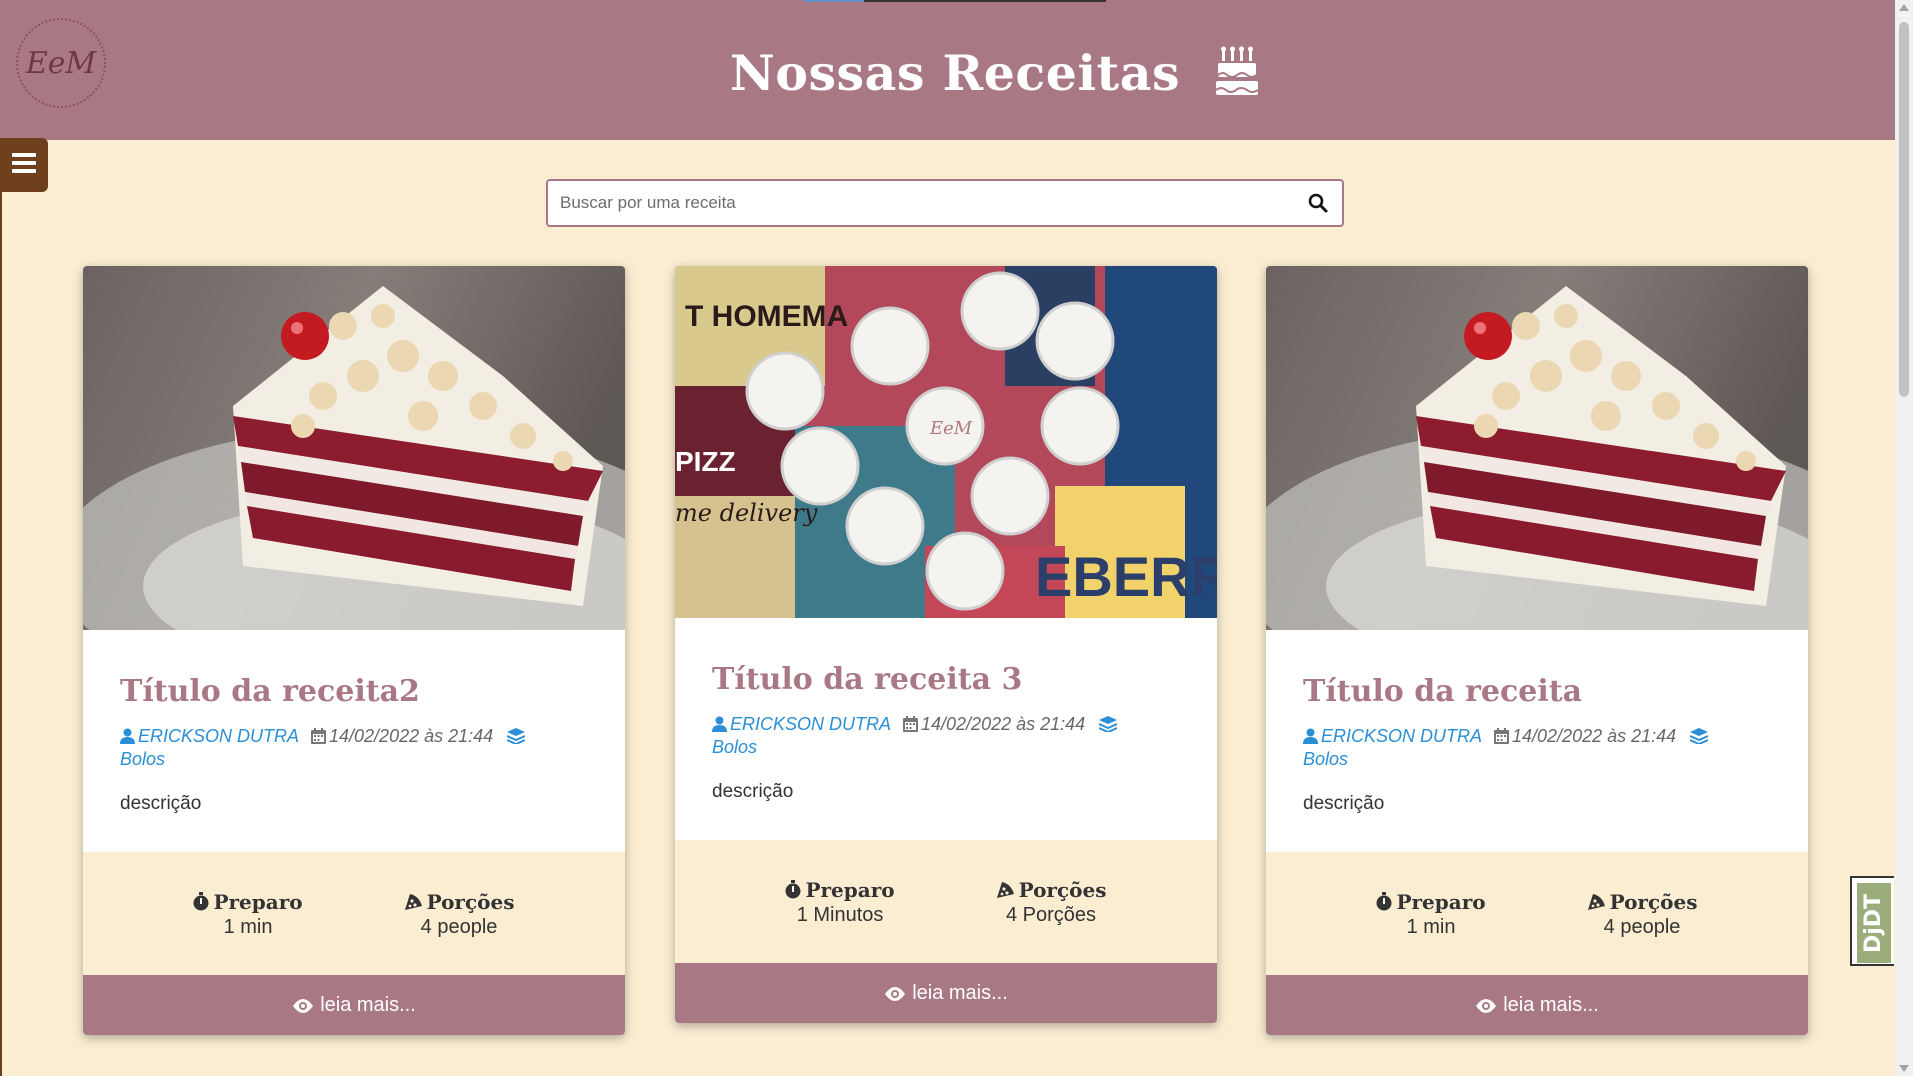  What do you see at coordinates (955, 73) in the screenshot?
I see `page-title: Nossas Receitas` at bounding box center [955, 73].